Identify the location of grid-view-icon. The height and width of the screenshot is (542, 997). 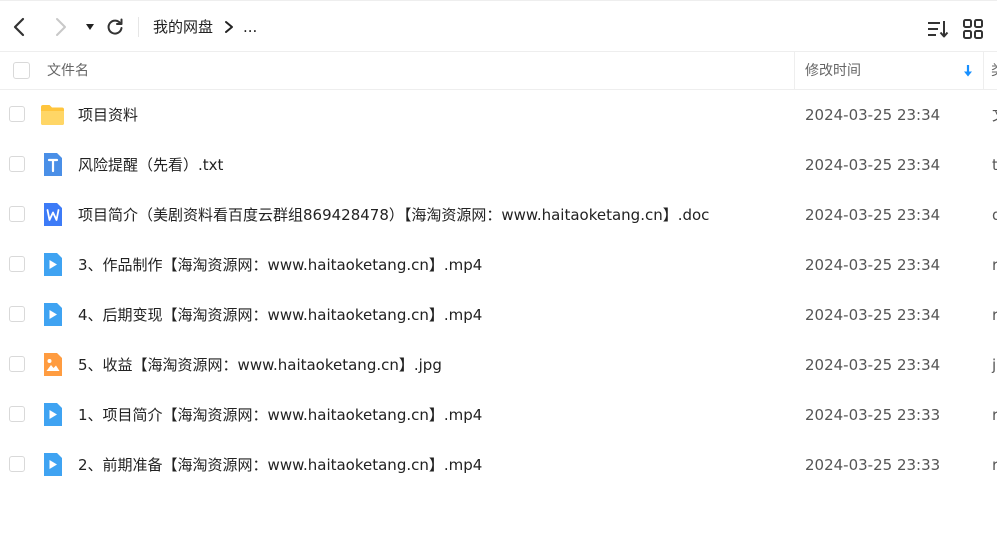
(973, 29).